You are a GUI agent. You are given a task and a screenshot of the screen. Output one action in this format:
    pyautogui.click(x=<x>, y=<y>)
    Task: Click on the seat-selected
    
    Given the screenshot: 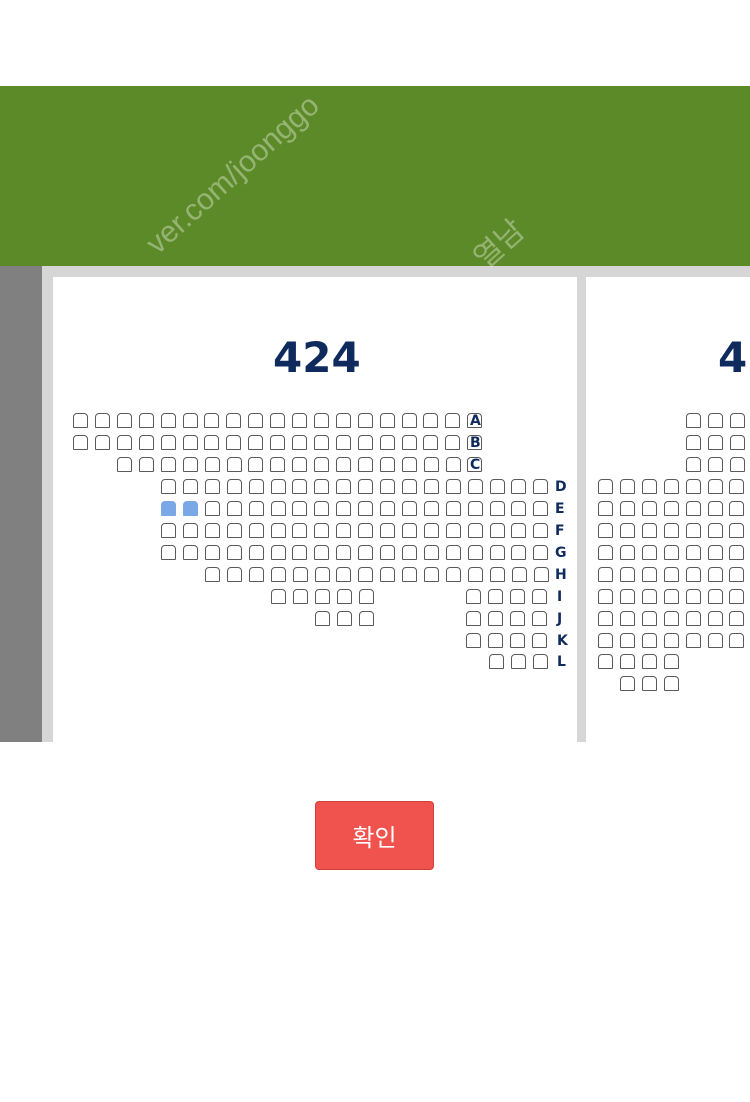 What is the action you would take?
    pyautogui.click(x=190, y=508)
    